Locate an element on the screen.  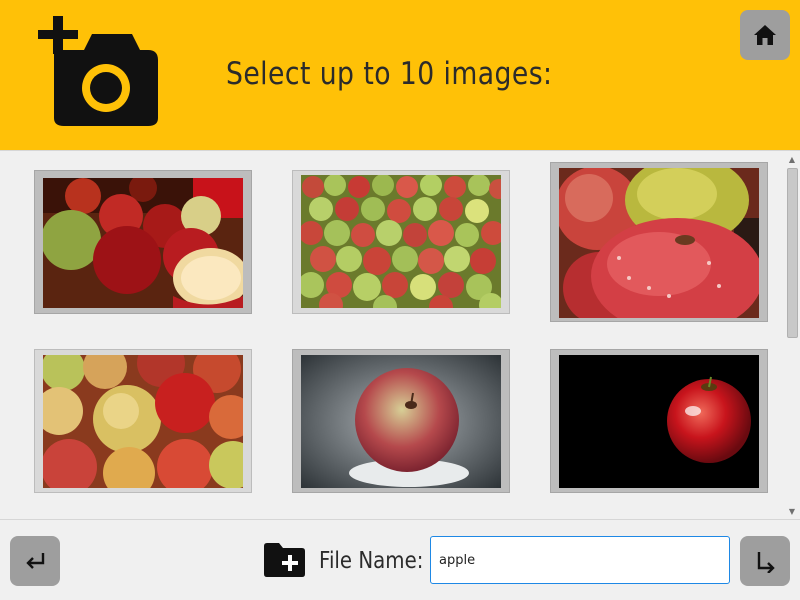
page-title: Select up to 10 images: is located at coordinates (389, 74).